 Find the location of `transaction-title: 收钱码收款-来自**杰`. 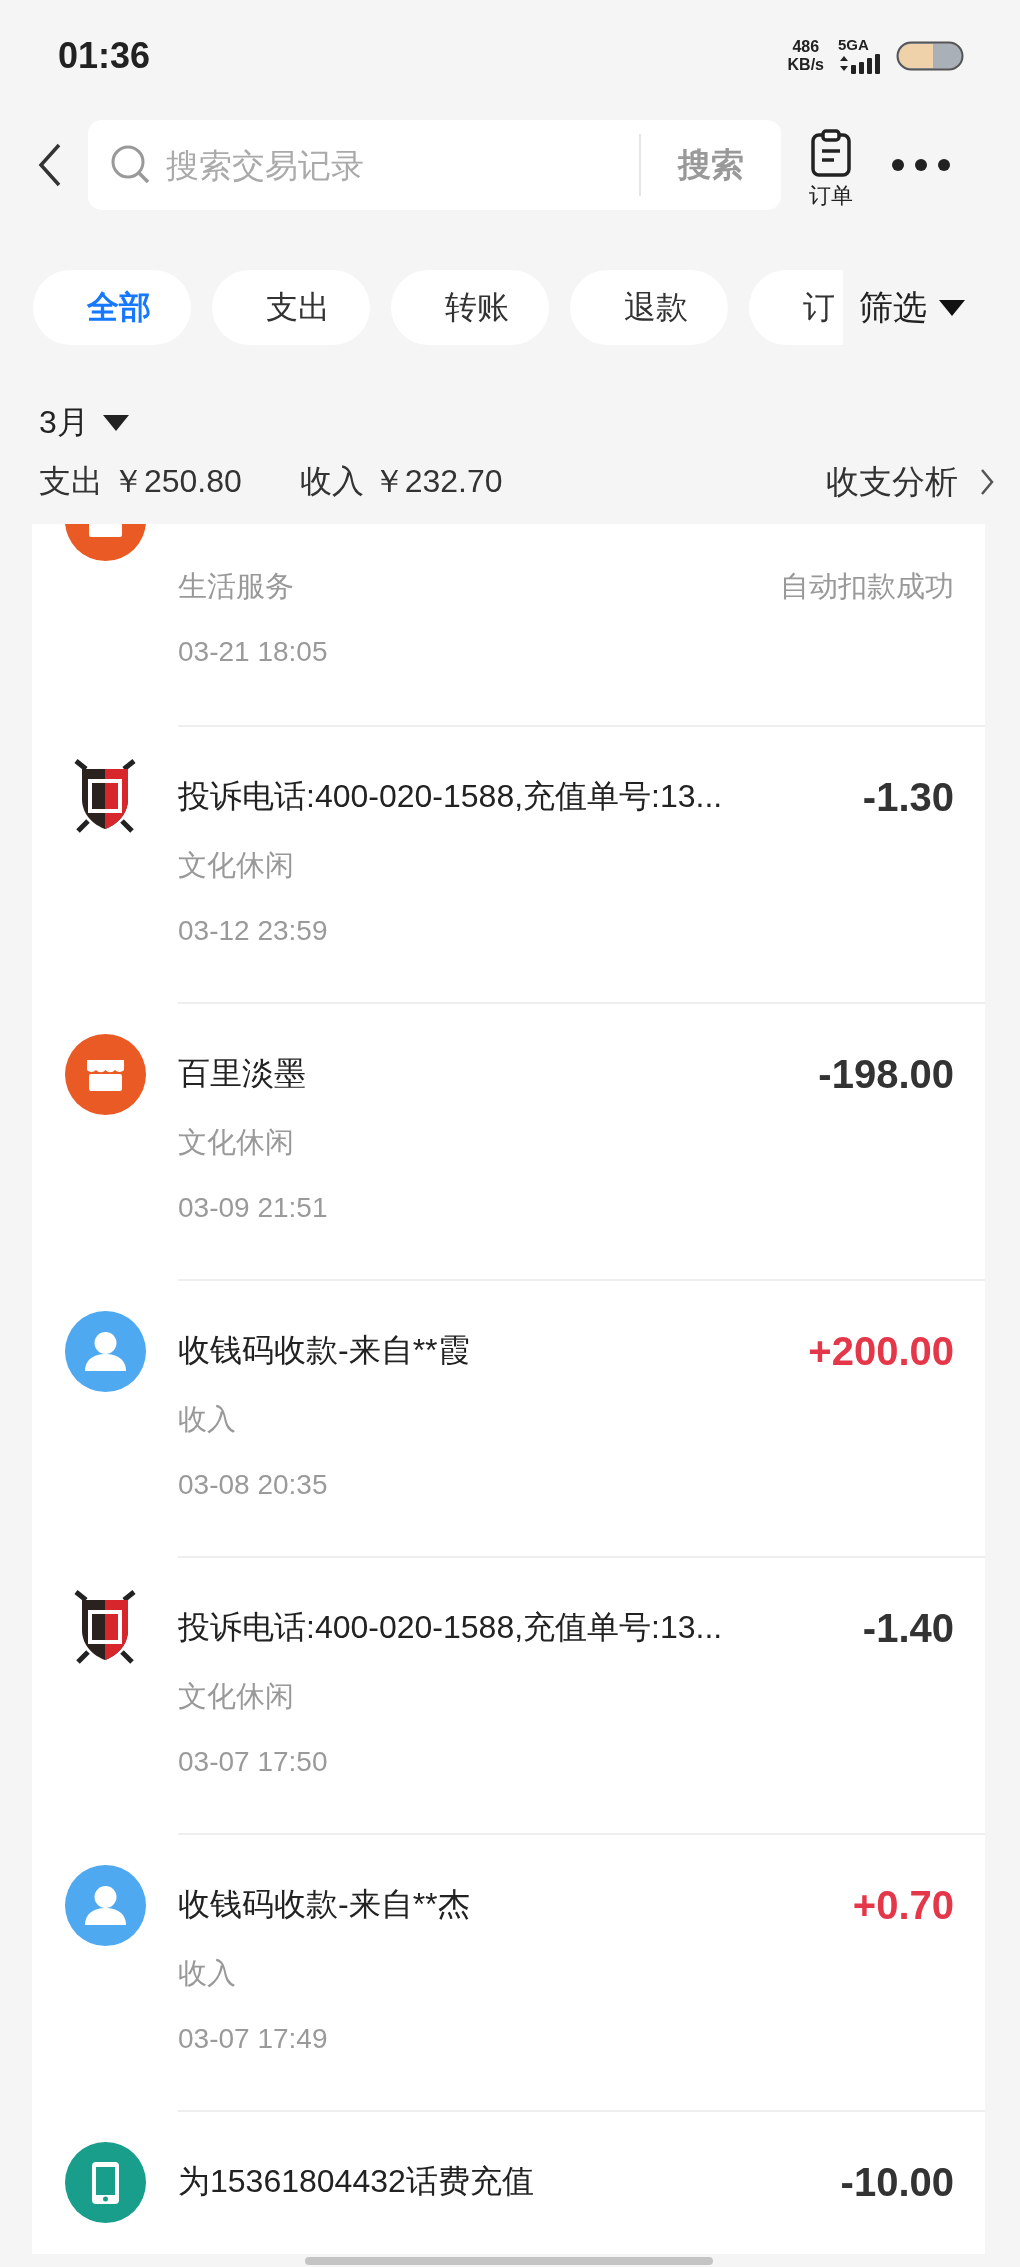

transaction-title: 收钱码收款-来自**杰 is located at coordinates (324, 1904).